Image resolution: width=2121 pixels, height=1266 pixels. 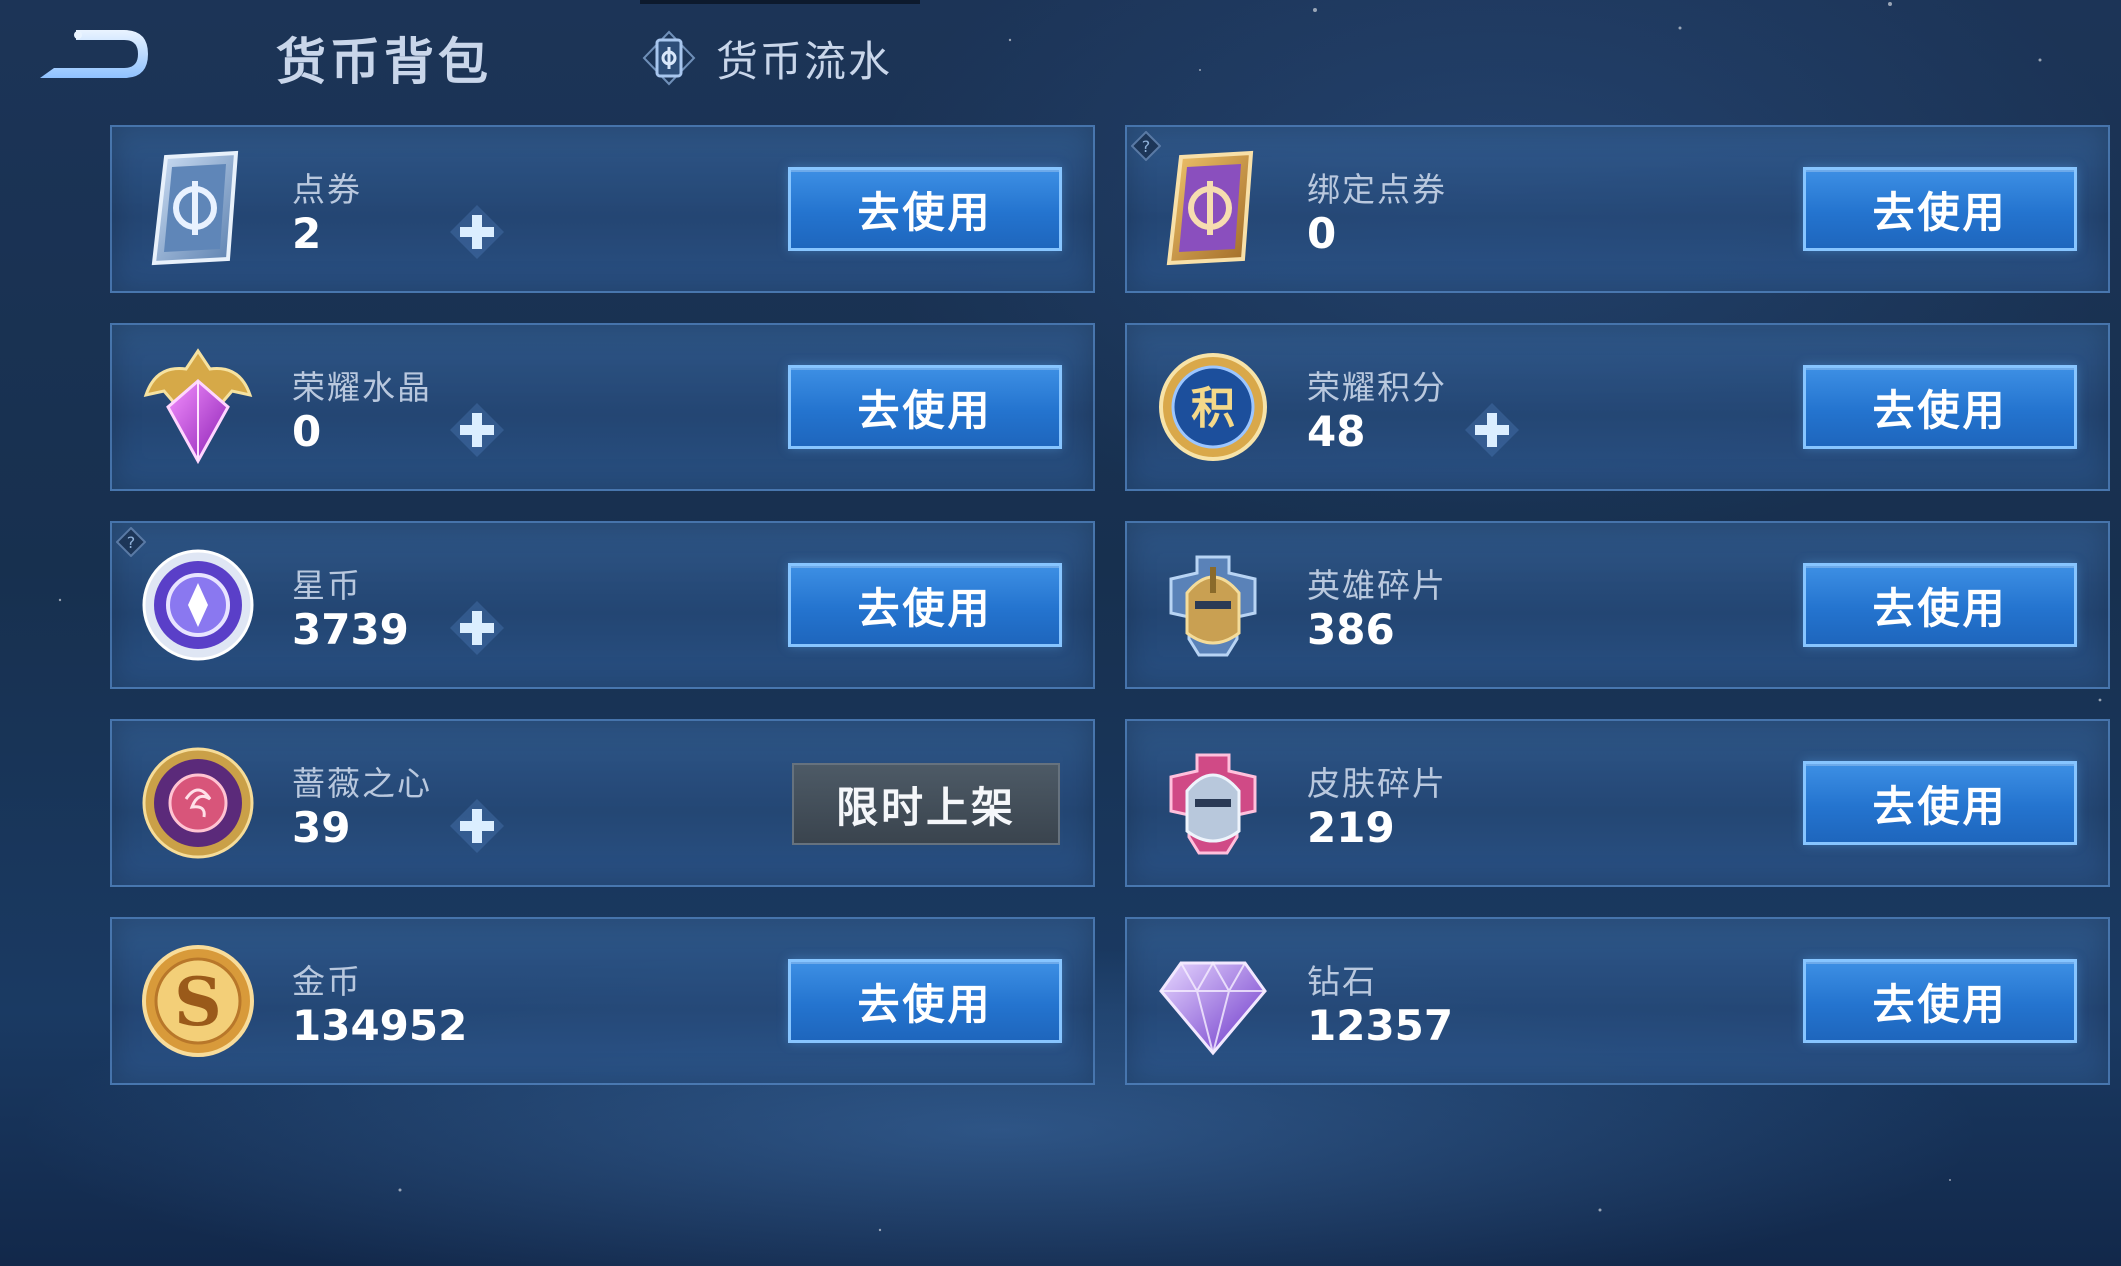 I want to click on svg-text: S, so click(x=198, y=1002).